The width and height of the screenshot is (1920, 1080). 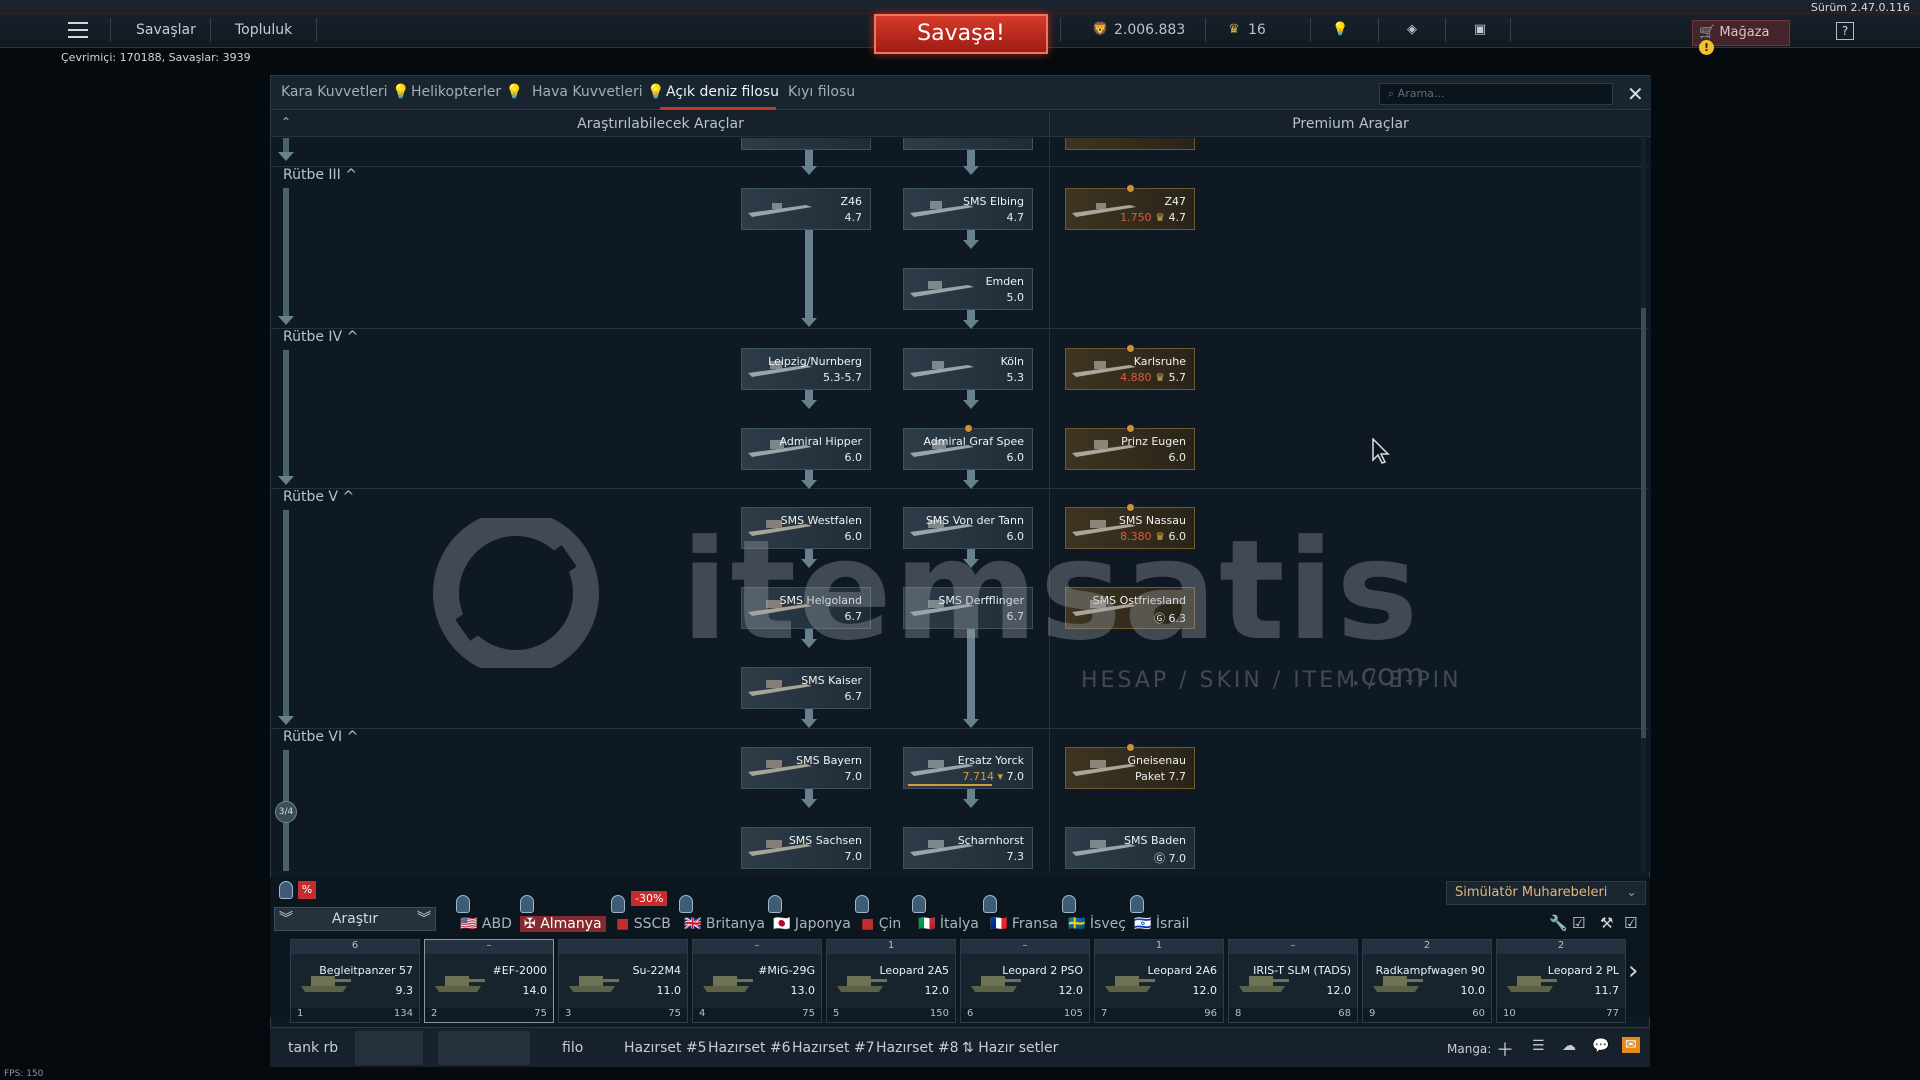 What do you see at coordinates (724, 924) in the screenshot?
I see `nation-britain: 🇬🇧 Britanya` at bounding box center [724, 924].